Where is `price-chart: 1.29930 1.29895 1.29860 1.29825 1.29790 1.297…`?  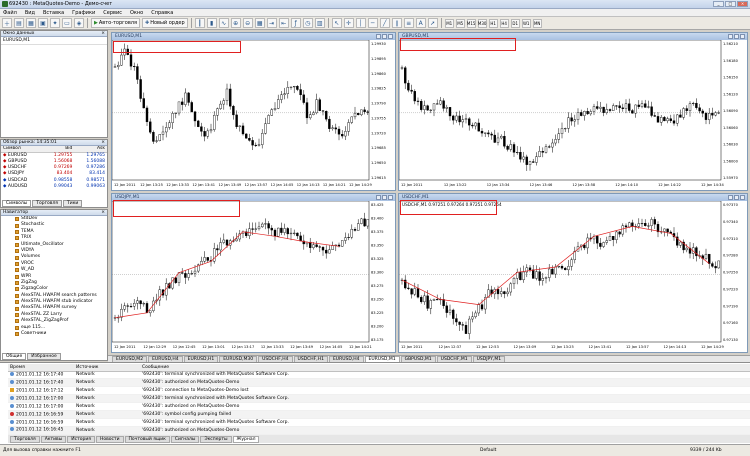
price-chart: 1.29930 1.29895 1.29860 1.29825 1.29790 1.297… is located at coordinates (253, 114).